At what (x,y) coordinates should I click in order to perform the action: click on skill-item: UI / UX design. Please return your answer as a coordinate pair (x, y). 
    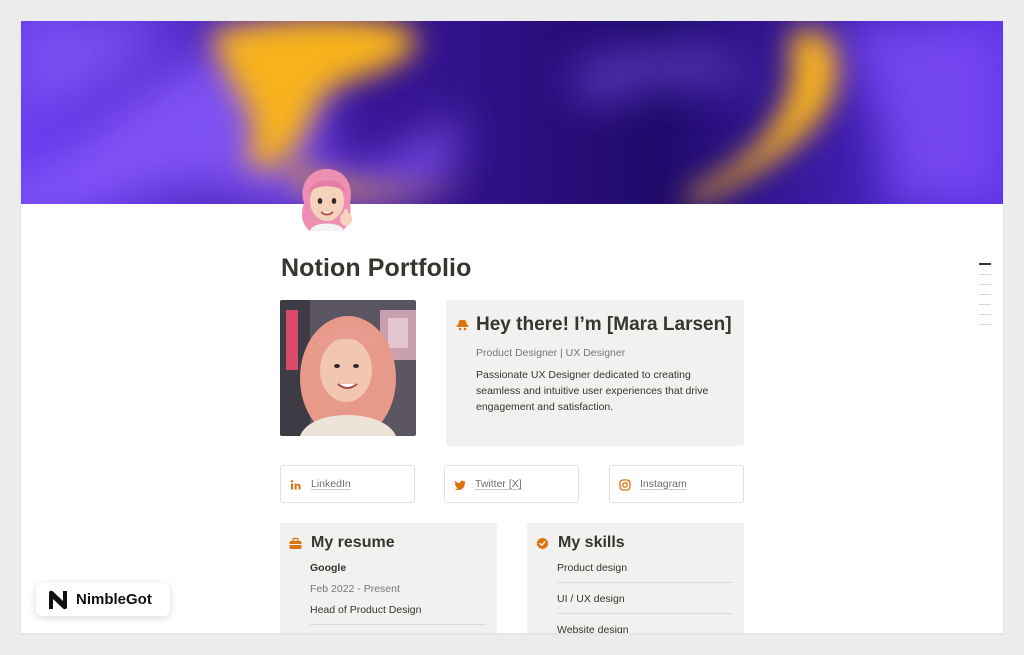
    Looking at the image, I should click on (591, 599).